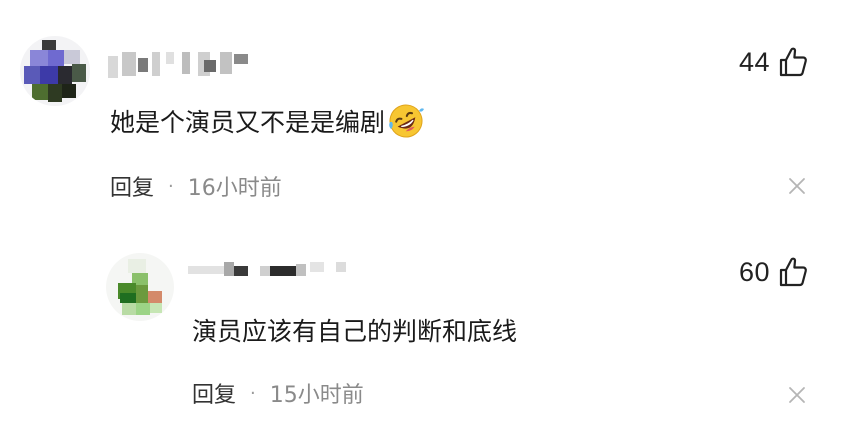 Image resolution: width=852 pixels, height=433 pixels. I want to click on comment-meta: 回复 · 15小时前, so click(278, 393).